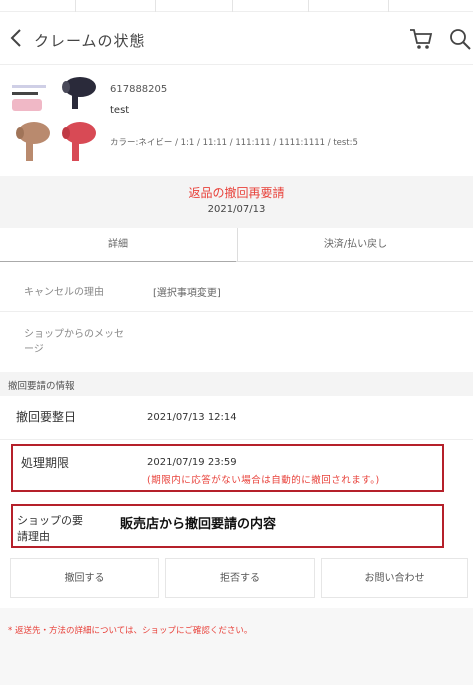  Describe the element at coordinates (120, 110) in the screenshot. I see `product-name: test` at that location.